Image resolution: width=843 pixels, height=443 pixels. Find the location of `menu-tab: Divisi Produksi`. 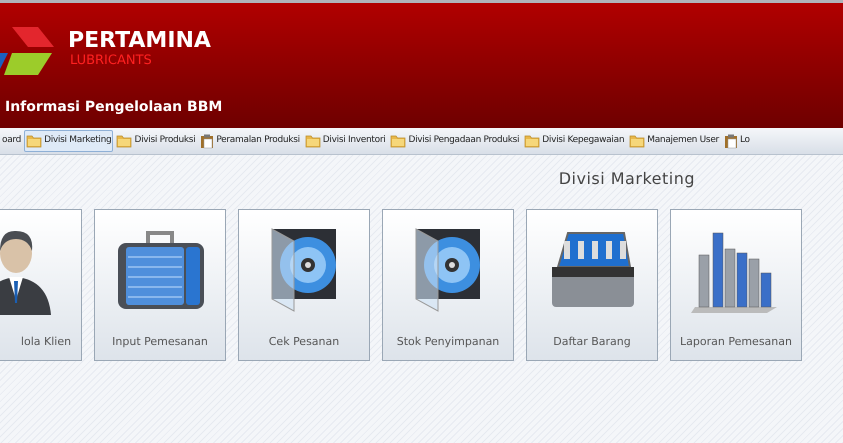

menu-tab: Divisi Produksi is located at coordinates (156, 141).